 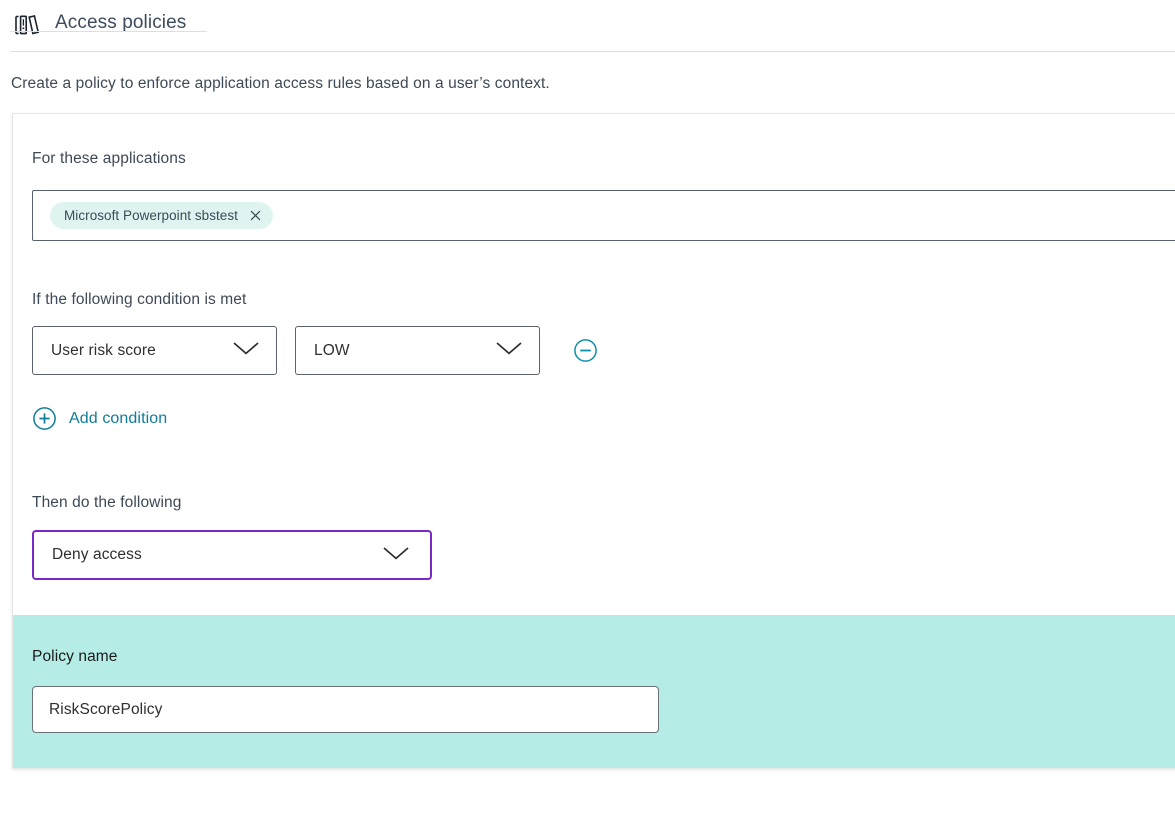 I want to click on applications-input: Microsoft Powerpoint sbstest, so click(x=603, y=215).